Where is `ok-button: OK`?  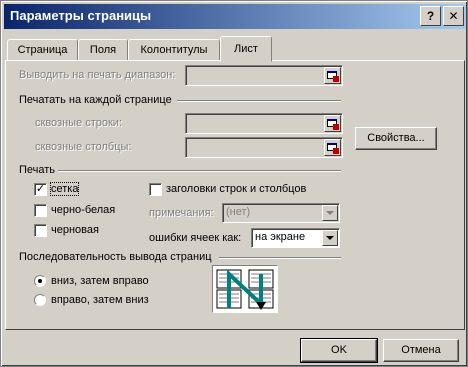 ok-button: OK is located at coordinates (339, 350).